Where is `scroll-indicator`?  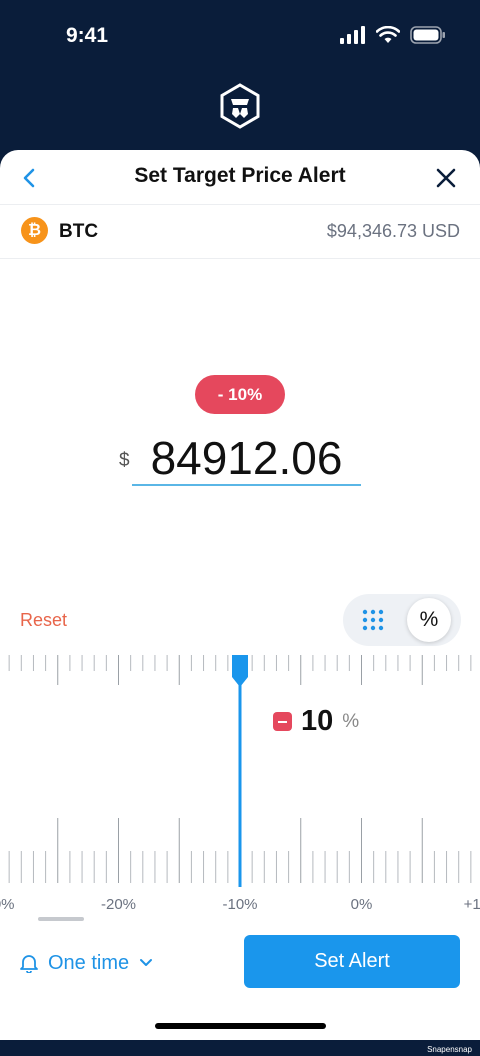
scroll-indicator is located at coordinates (61, 919).